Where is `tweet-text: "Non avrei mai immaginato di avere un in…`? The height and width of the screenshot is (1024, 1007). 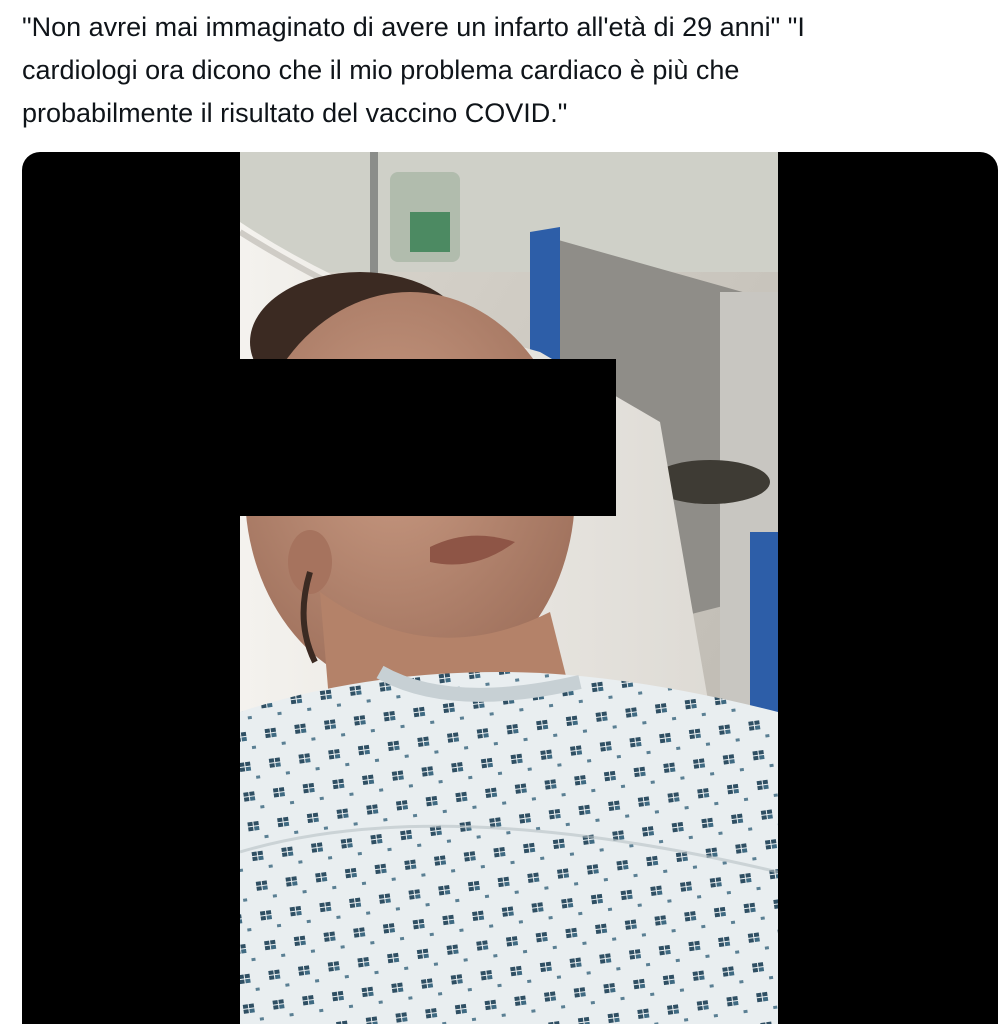 tweet-text: "Non avrei mai immaginato di avere un in… is located at coordinates (413, 70).